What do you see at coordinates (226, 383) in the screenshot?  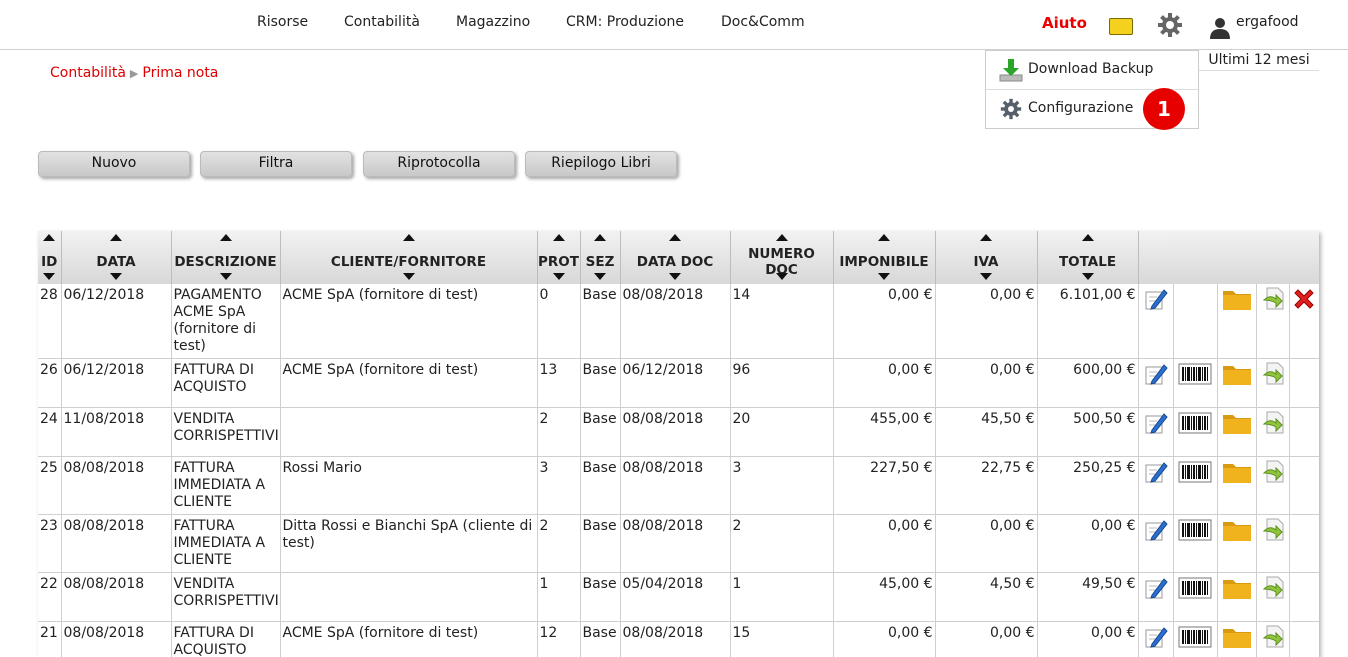 I see `cell-description: FATTURA DI ACQUISTO` at bounding box center [226, 383].